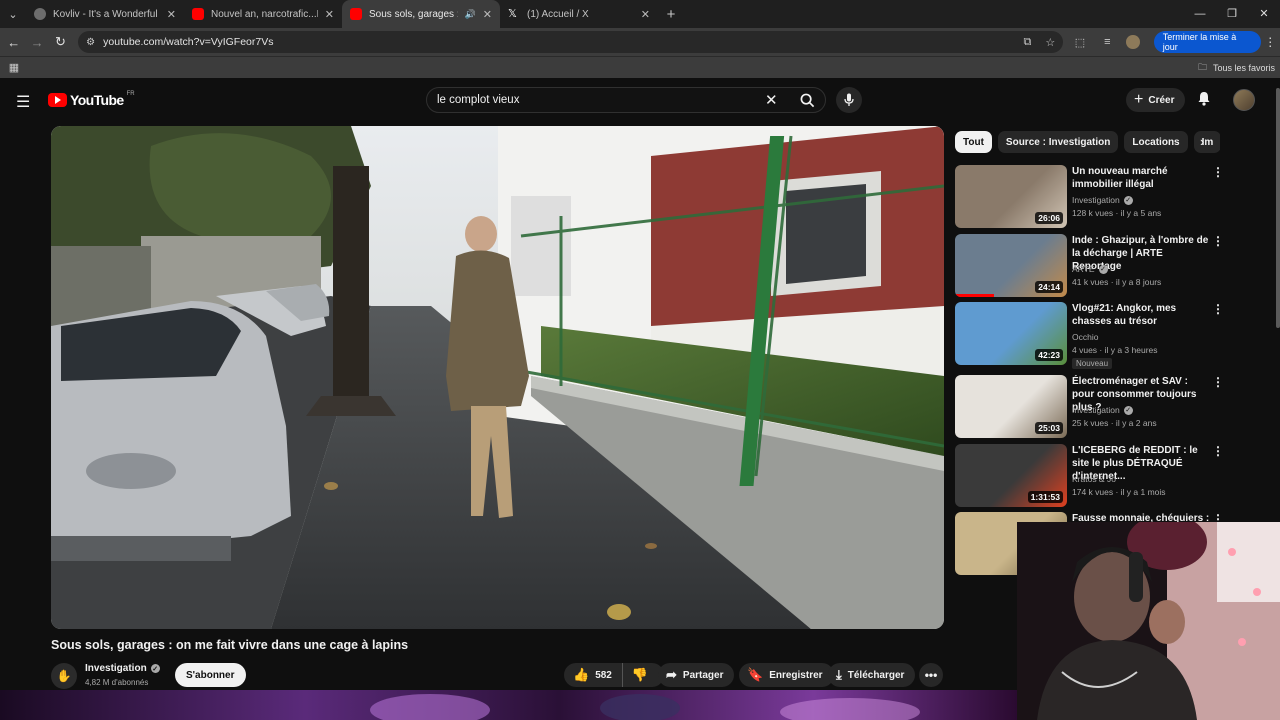 The image size is (1280, 720). I want to click on speaker-icon: 🔊, so click(470, 14).